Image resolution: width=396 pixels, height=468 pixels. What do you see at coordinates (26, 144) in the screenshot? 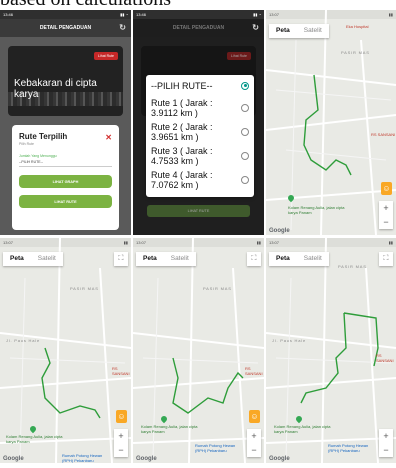
I see `dialog-subtitle: Pilih Rute` at bounding box center [26, 144].